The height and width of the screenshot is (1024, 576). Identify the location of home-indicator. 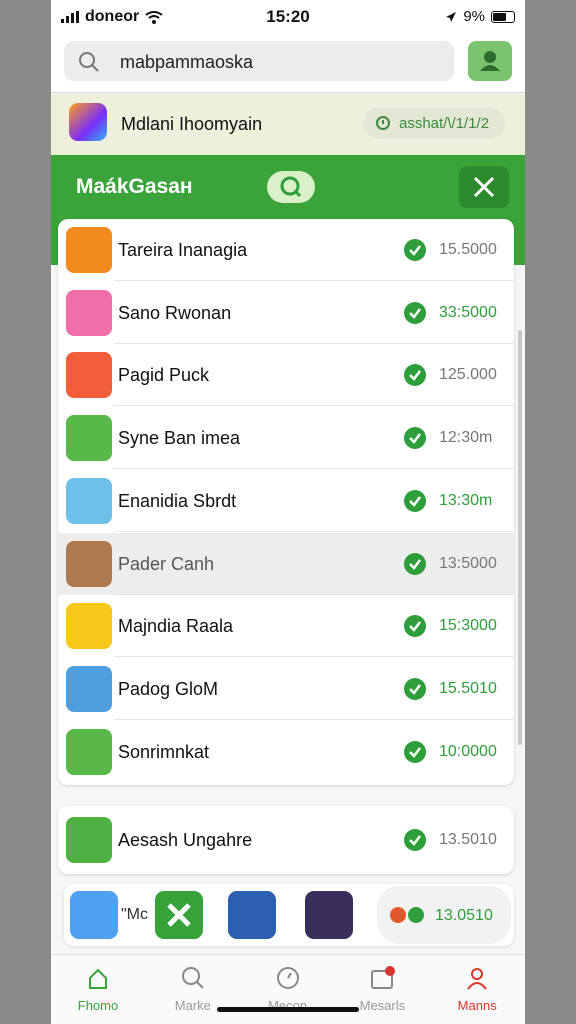
(288, 1009).